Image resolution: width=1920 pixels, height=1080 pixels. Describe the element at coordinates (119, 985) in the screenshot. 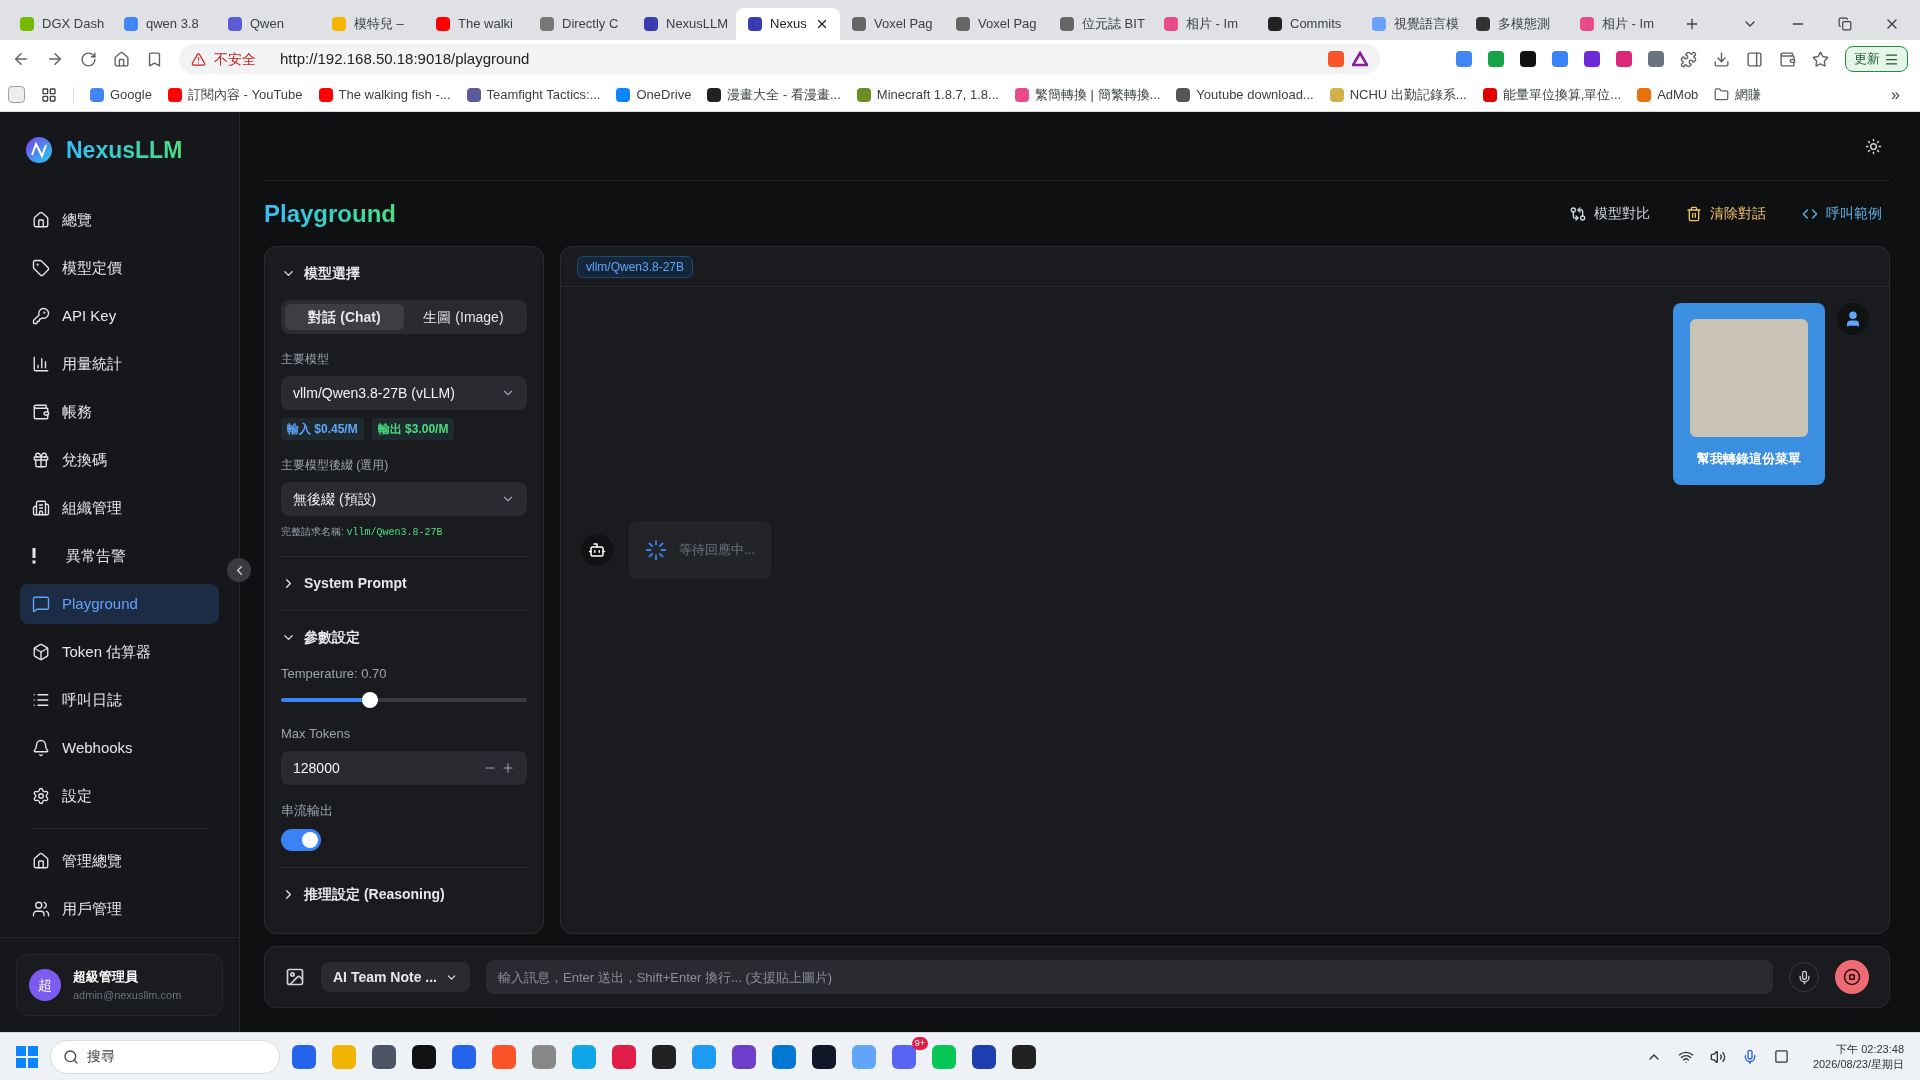

I see `user-card: 超 超級管理員 admin@nexusllm.com` at that location.